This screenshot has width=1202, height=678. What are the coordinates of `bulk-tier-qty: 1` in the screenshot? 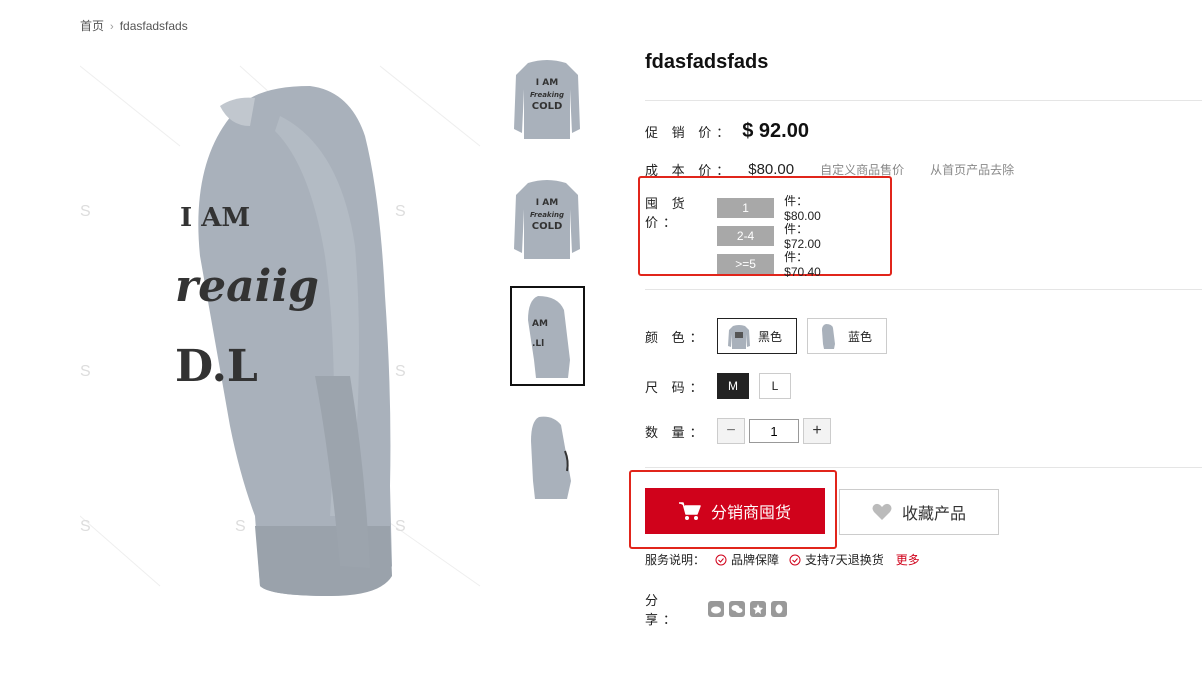 It's located at (746, 207).